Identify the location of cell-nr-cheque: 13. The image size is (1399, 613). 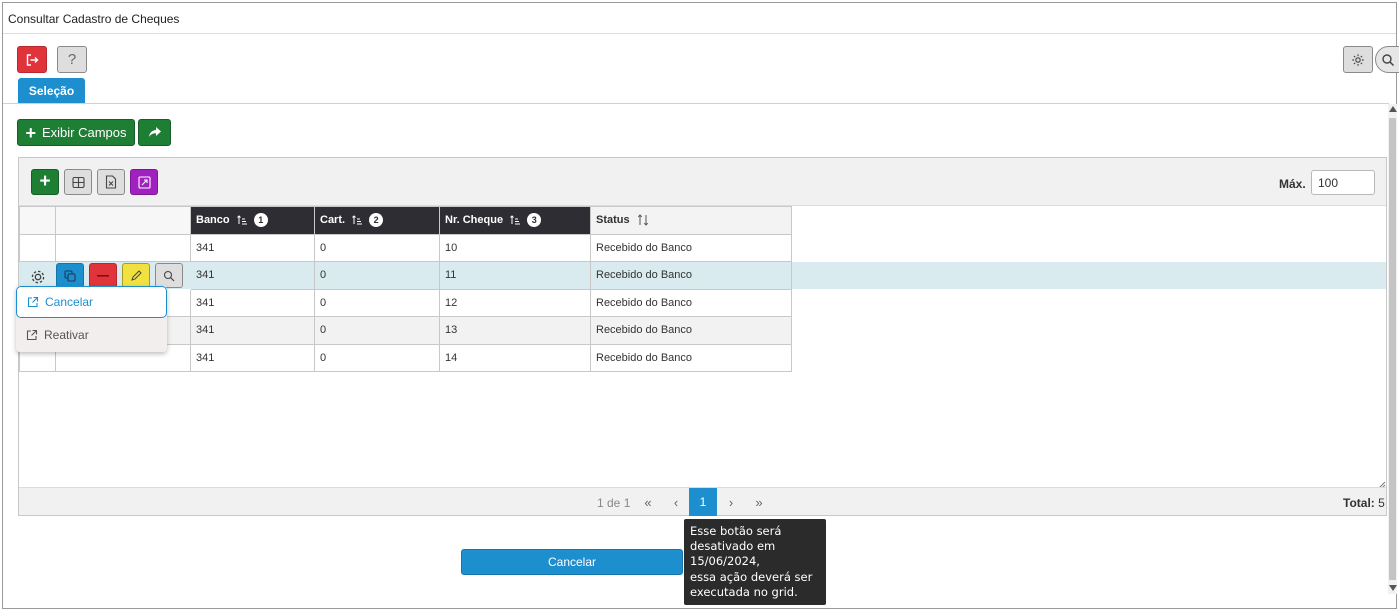
(515, 330).